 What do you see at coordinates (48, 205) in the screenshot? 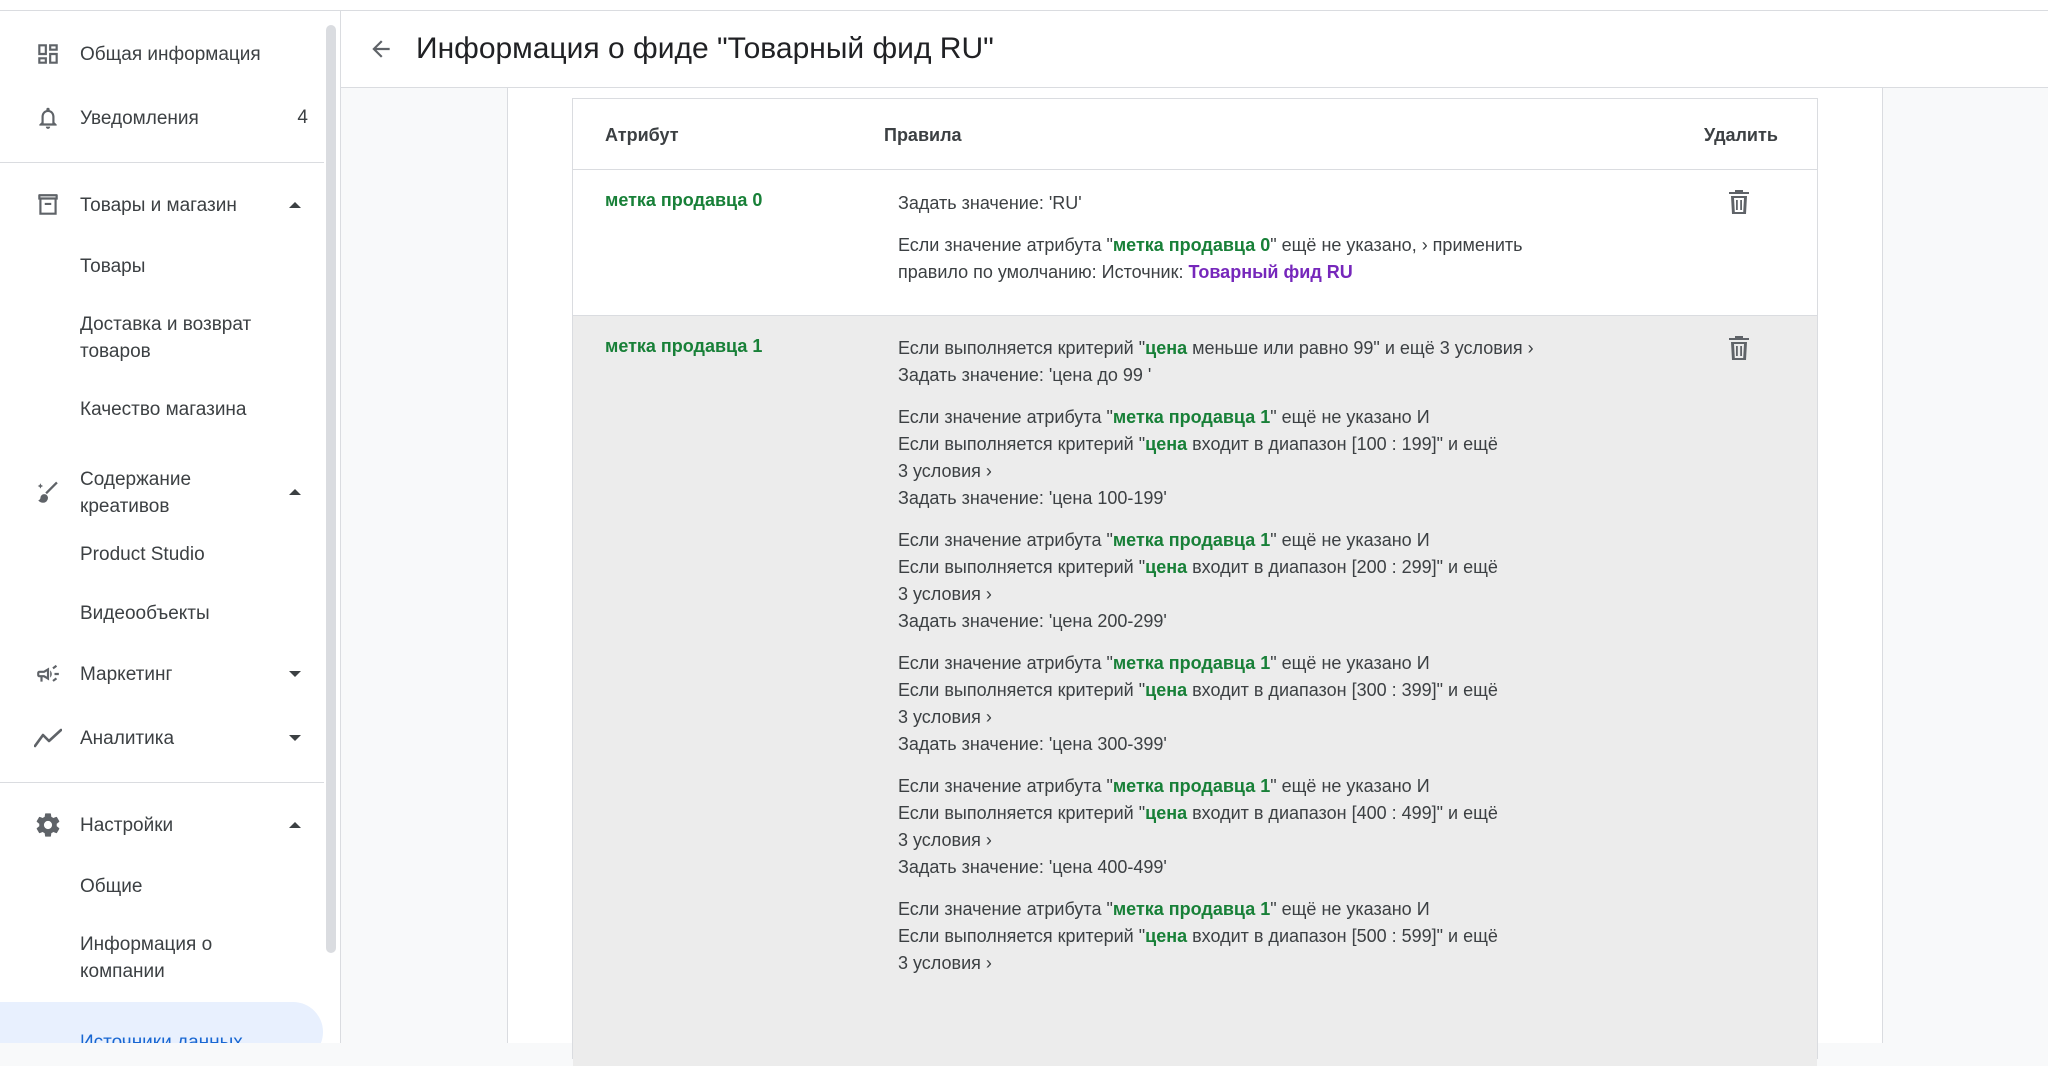
I see `archive-icon` at bounding box center [48, 205].